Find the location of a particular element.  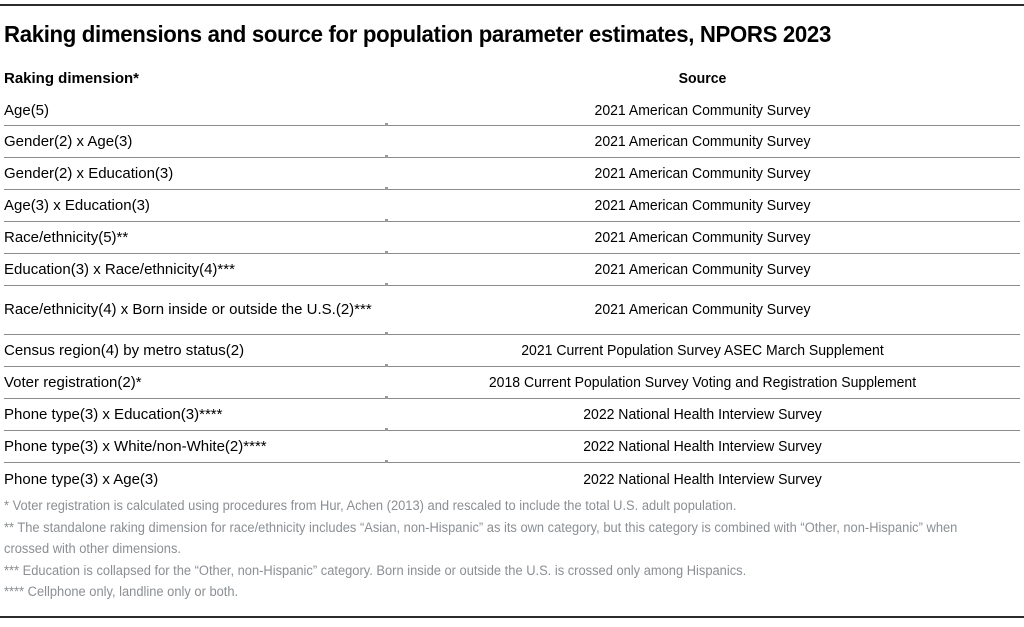

cell-dimension: Voter registration(2)* is located at coordinates (73, 382).